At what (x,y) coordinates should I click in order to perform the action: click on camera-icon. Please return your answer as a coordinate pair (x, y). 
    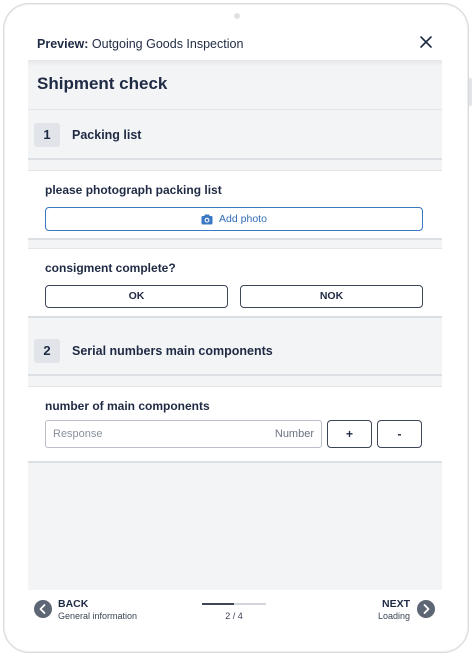
    Looking at the image, I should click on (207, 219).